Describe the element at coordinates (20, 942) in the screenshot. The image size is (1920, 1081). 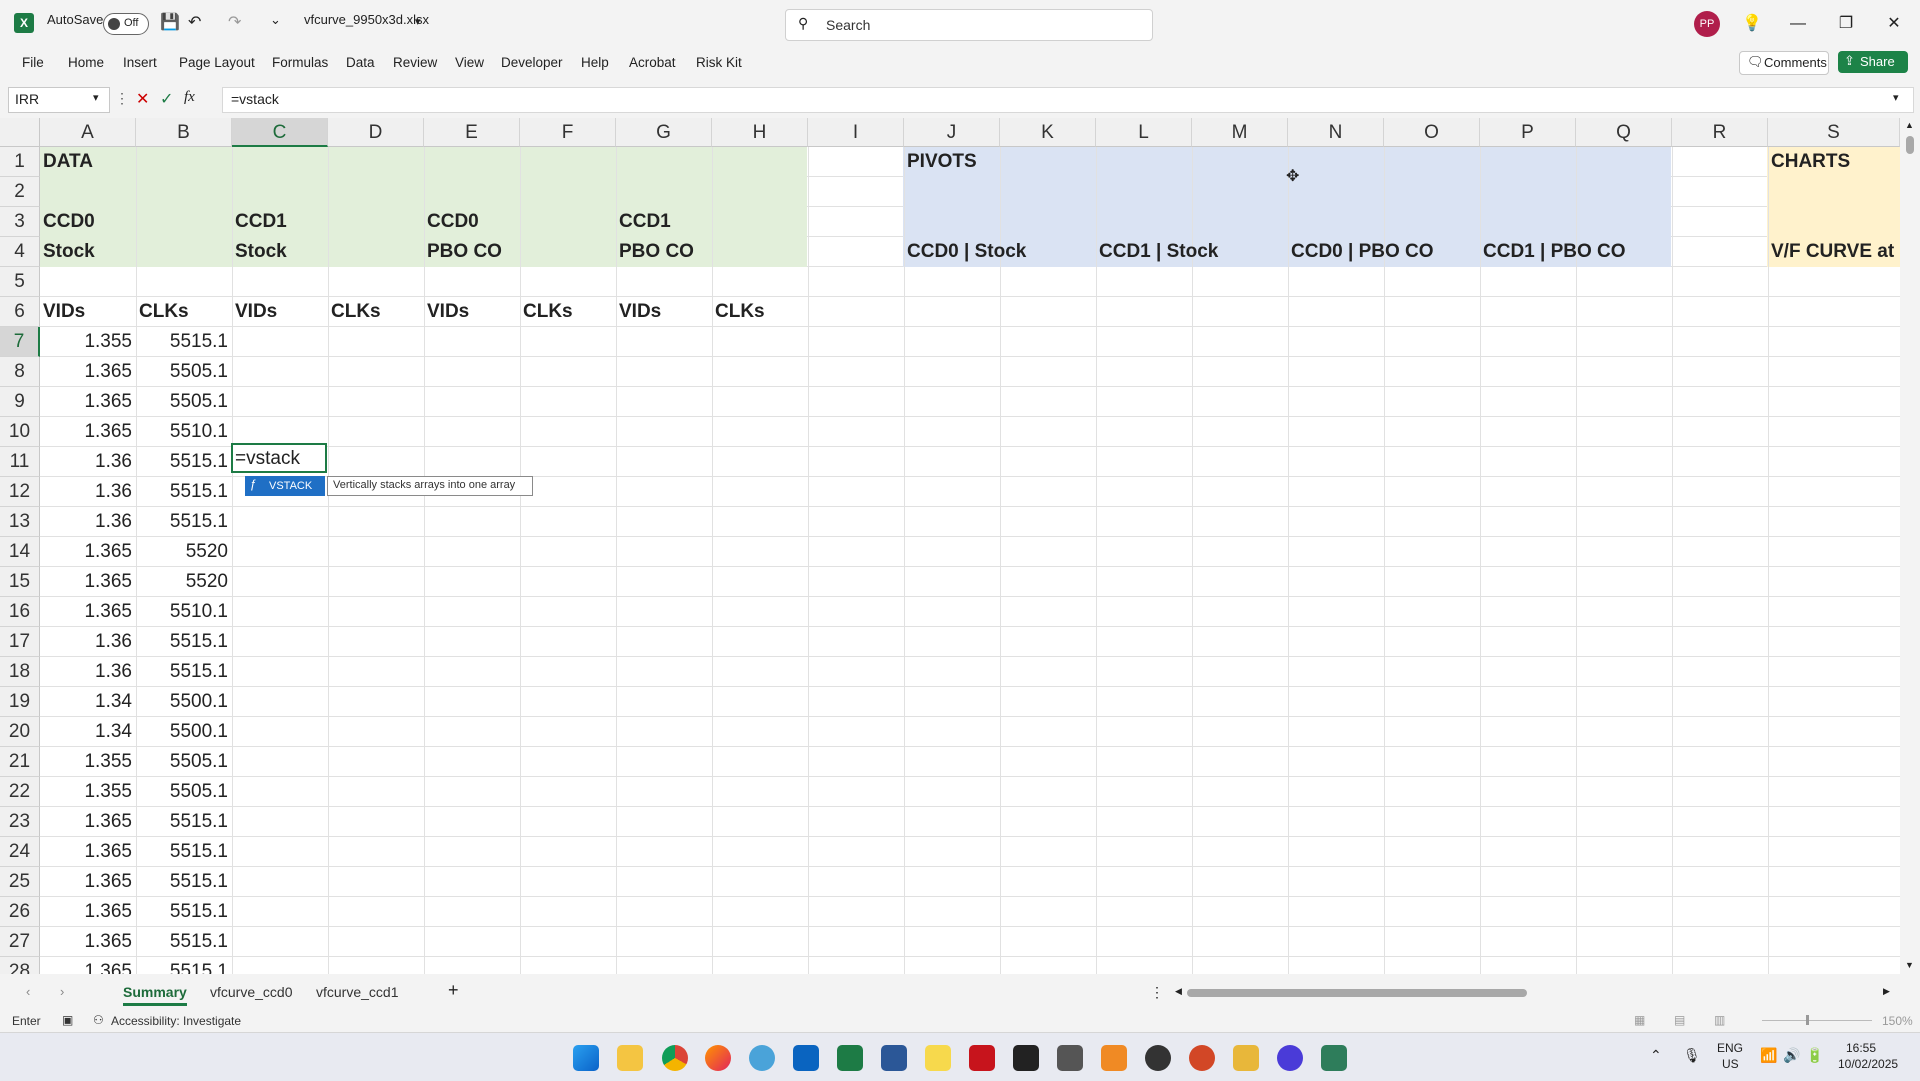
I see `row-header-27: 27` at that location.